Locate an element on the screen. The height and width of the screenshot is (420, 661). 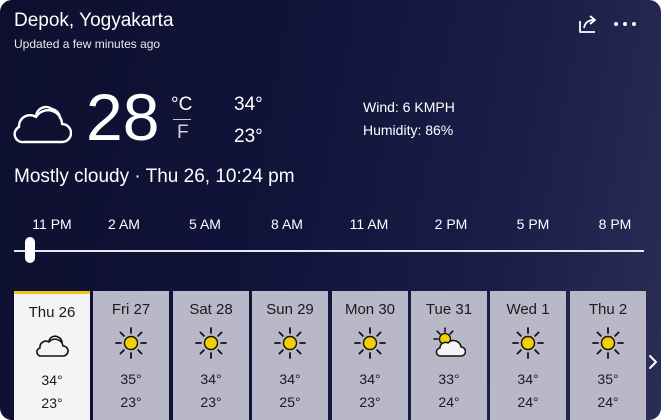
day-name: Thu 26 is located at coordinates (52, 312).